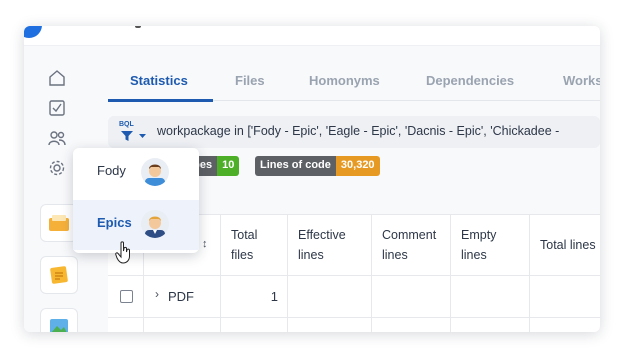 This screenshot has height=358, width=624. Describe the element at coordinates (57, 138) in the screenshot. I see `users-icon` at that location.